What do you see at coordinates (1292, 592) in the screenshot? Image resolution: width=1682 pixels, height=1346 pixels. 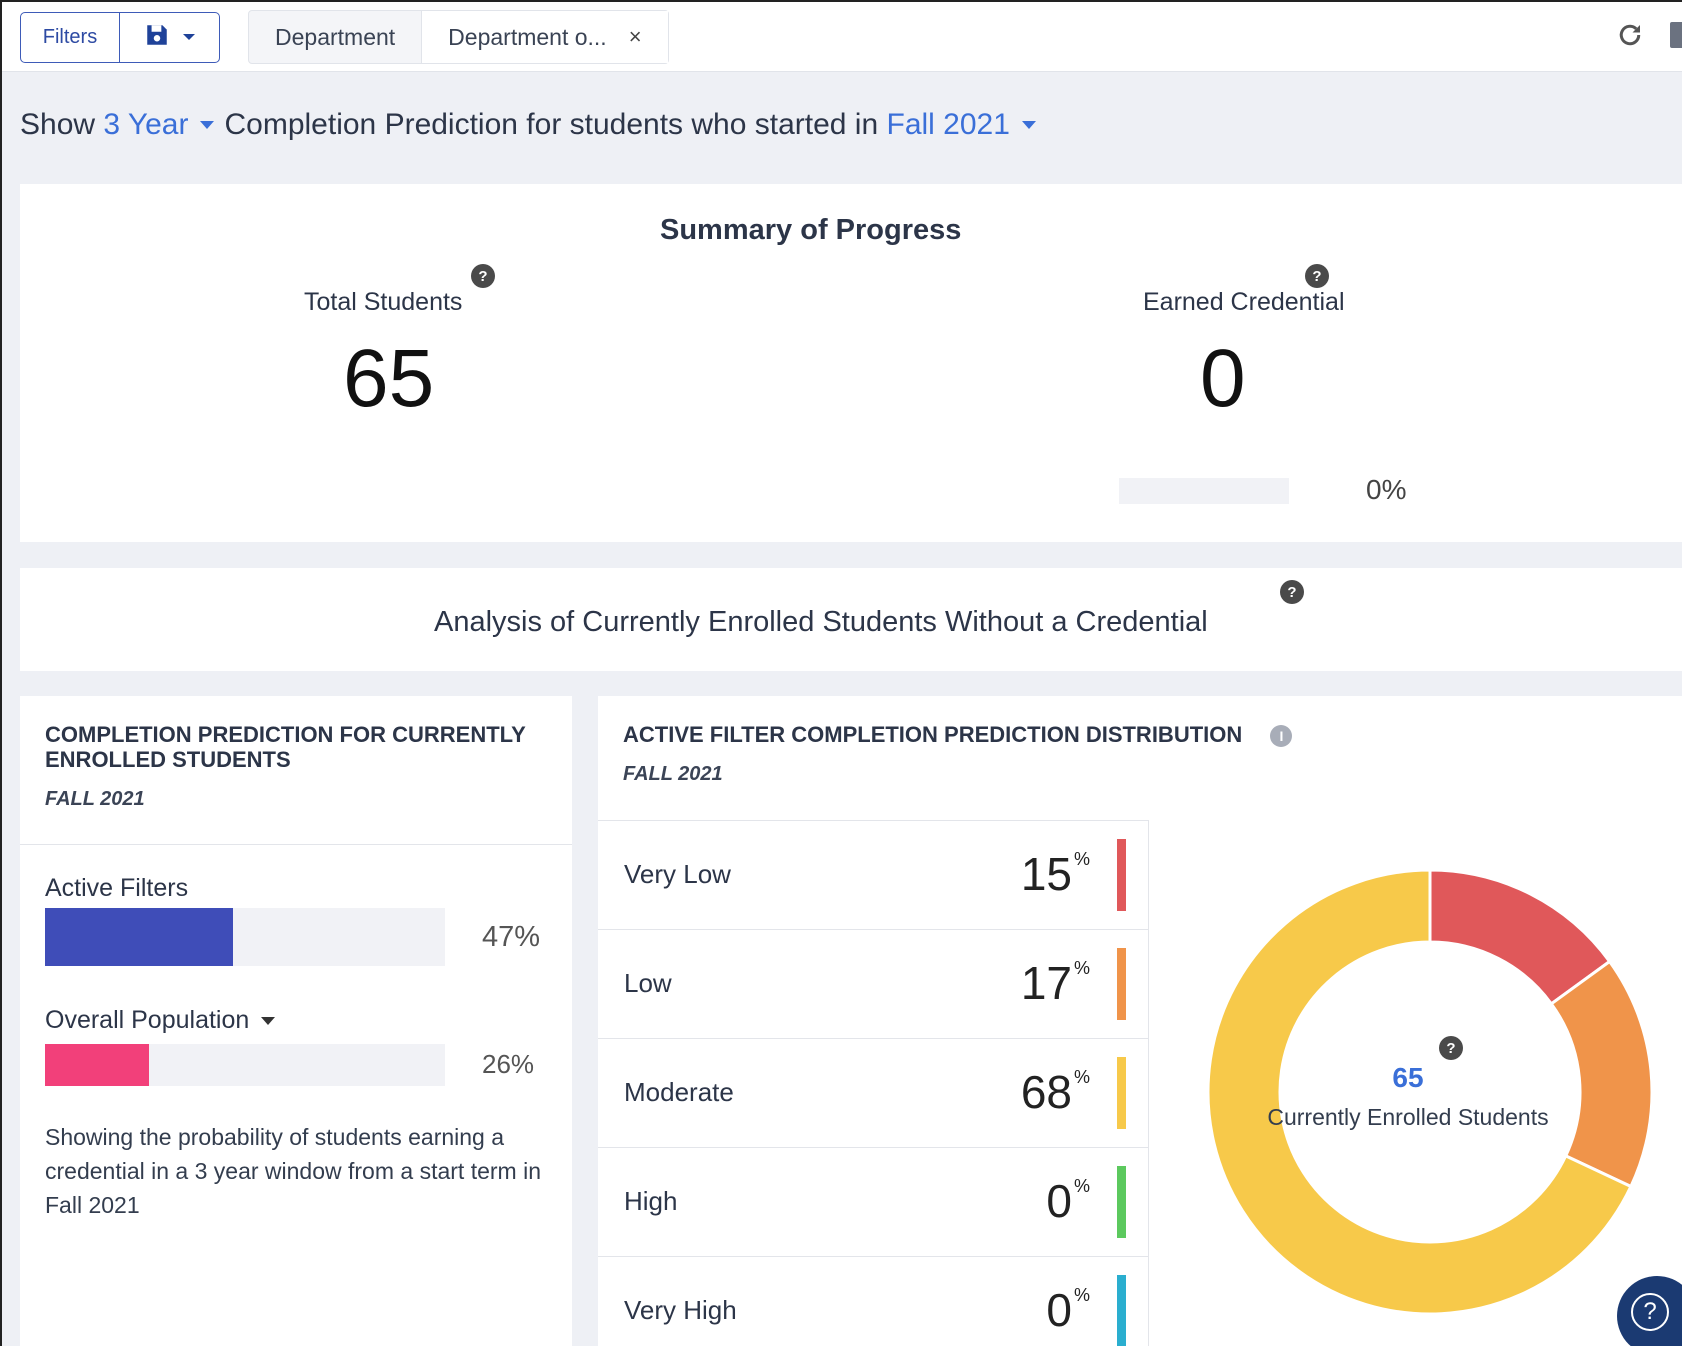 I see `analysis-help-icon: ?` at bounding box center [1292, 592].